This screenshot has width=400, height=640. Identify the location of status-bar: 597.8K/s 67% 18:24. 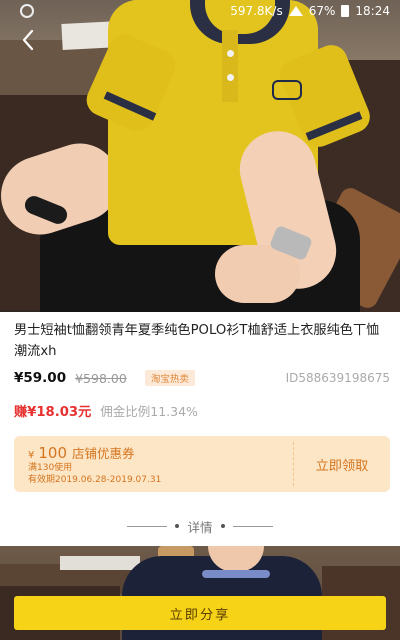
(200, 11).